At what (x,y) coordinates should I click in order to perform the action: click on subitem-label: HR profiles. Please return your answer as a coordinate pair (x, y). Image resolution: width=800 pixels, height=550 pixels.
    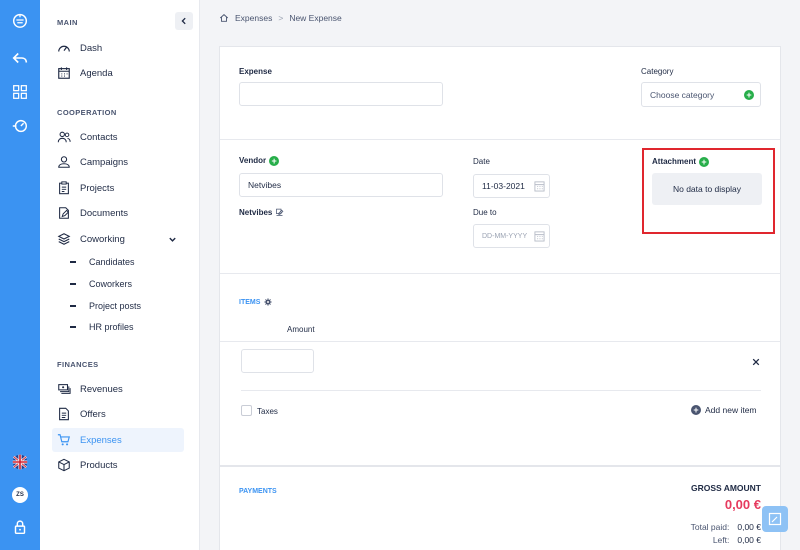
    Looking at the image, I should click on (111, 327).